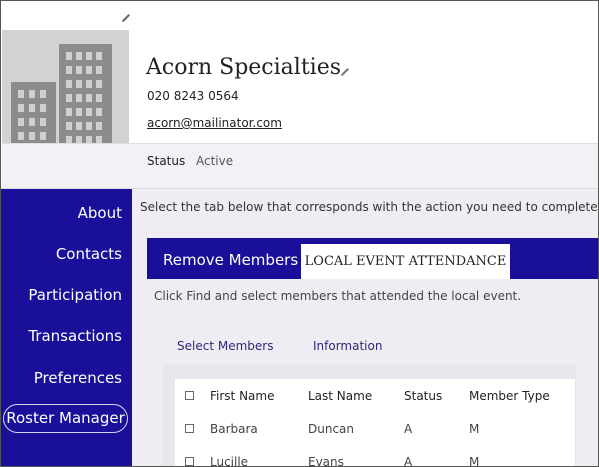 This screenshot has height=467, width=599. I want to click on subtab-select-members: Select Members, so click(225, 346).